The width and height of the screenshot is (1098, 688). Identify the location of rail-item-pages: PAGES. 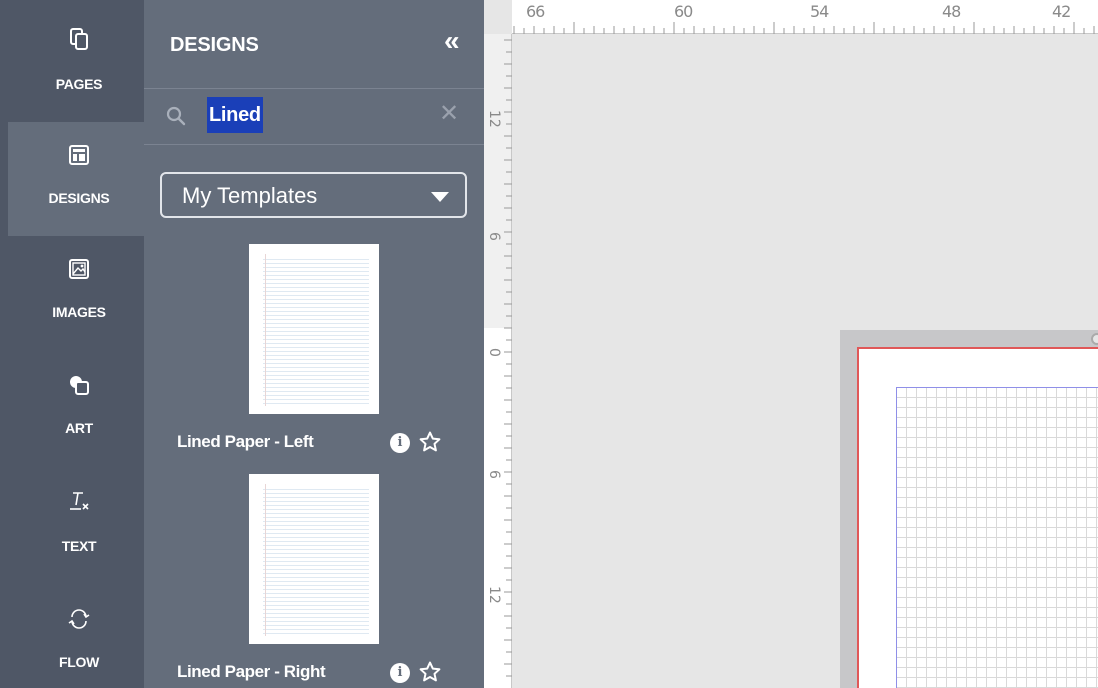
(76, 57).